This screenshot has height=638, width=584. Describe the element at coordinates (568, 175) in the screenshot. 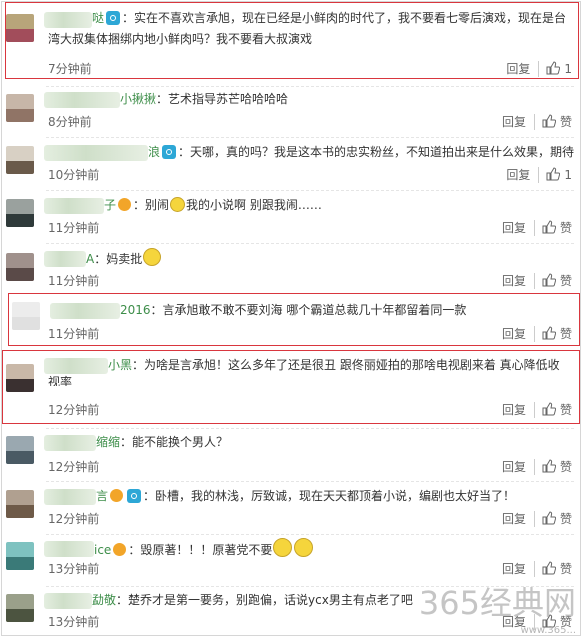

I see `like-count: 1` at that location.